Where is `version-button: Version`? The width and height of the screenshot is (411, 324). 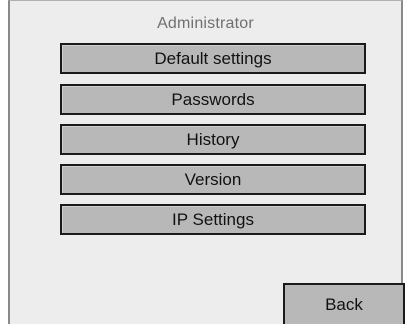 version-button: Version is located at coordinates (213, 179).